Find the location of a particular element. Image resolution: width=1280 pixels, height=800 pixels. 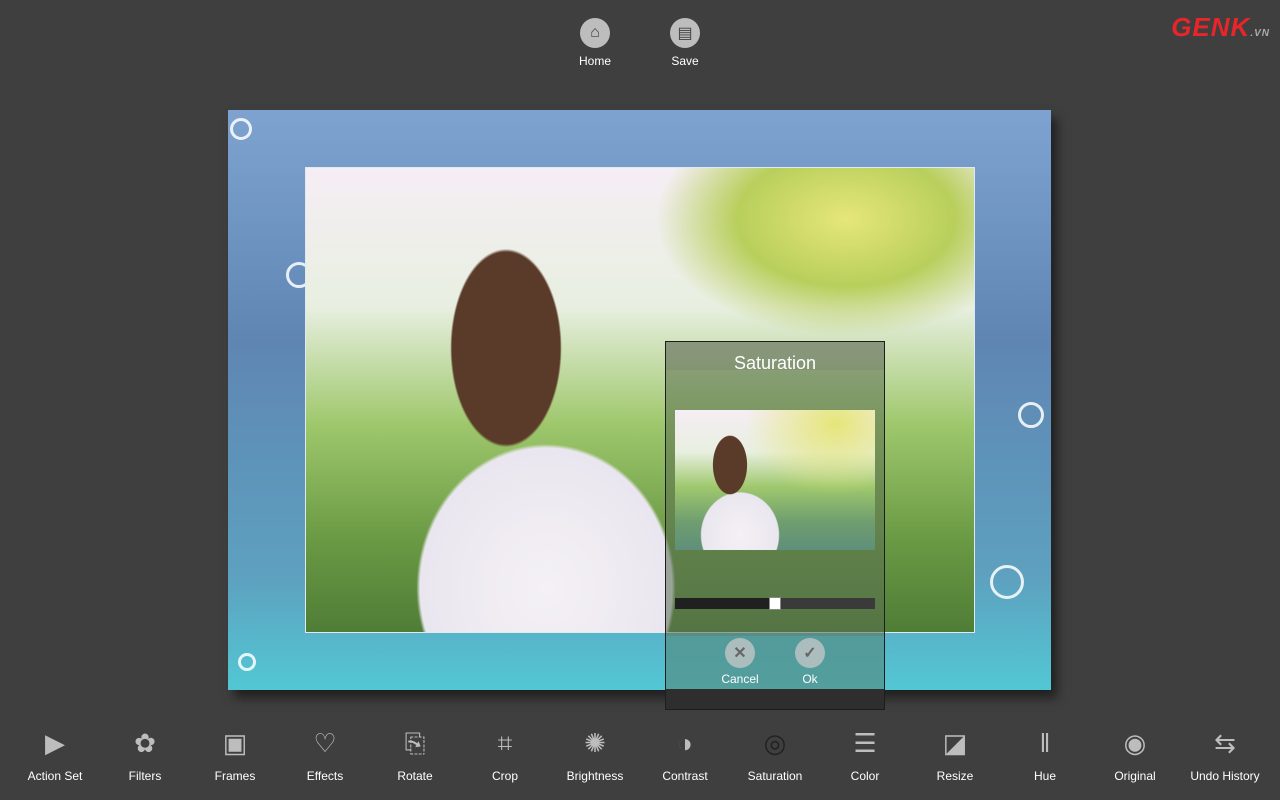

slider-thumb is located at coordinates (775, 603).